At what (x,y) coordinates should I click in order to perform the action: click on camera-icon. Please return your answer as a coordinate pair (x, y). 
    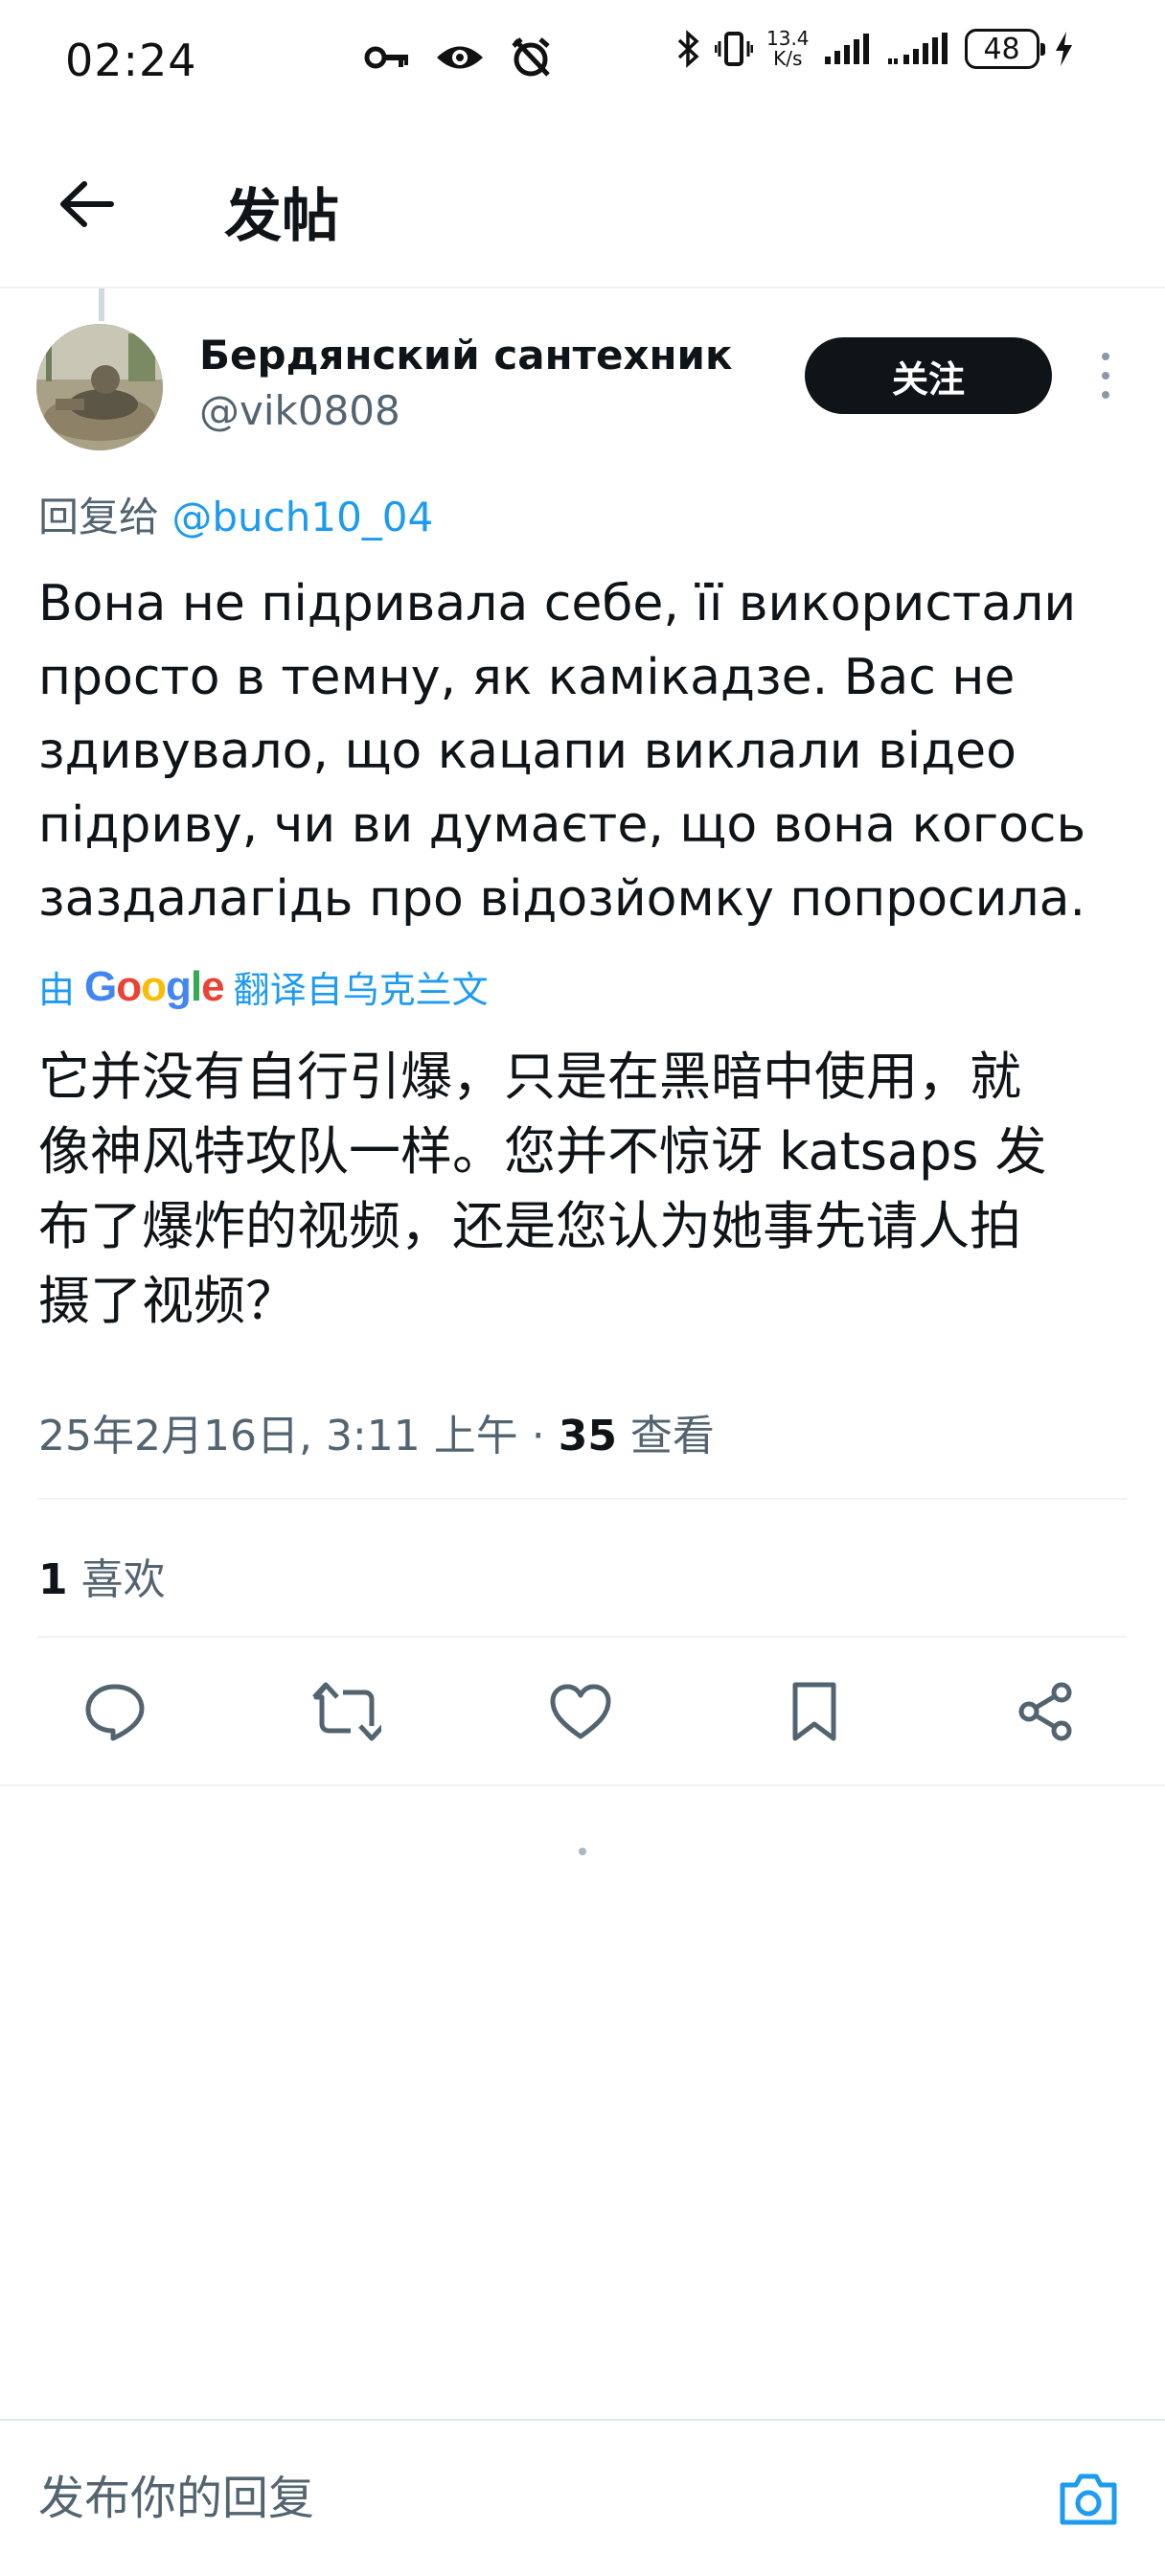
    Looking at the image, I should click on (1089, 2499).